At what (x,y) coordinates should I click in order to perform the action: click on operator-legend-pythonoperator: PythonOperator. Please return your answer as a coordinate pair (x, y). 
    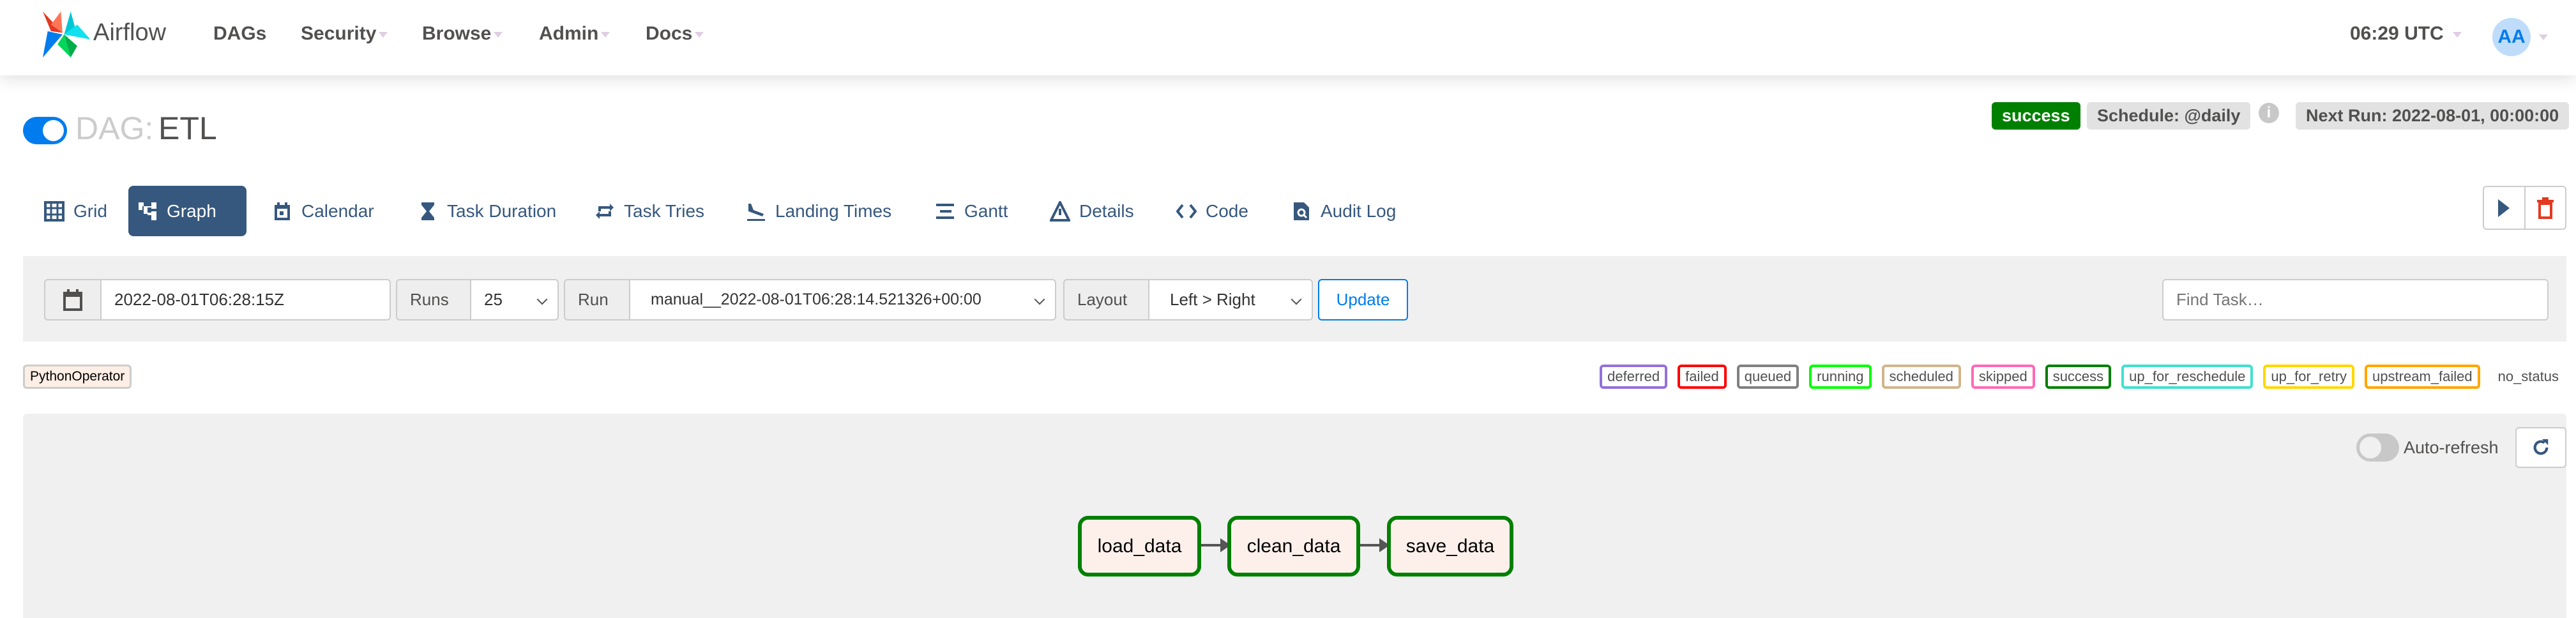
    Looking at the image, I should click on (77, 377).